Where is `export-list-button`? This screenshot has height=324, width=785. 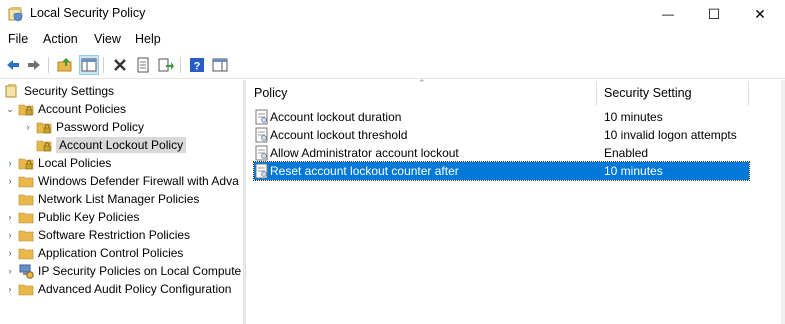
export-list-button is located at coordinates (166, 65).